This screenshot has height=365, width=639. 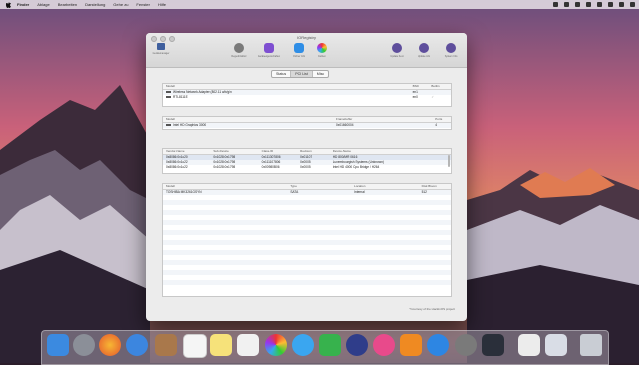 I want to click on menu-darstellung: Darstellung, so click(x=95, y=4).